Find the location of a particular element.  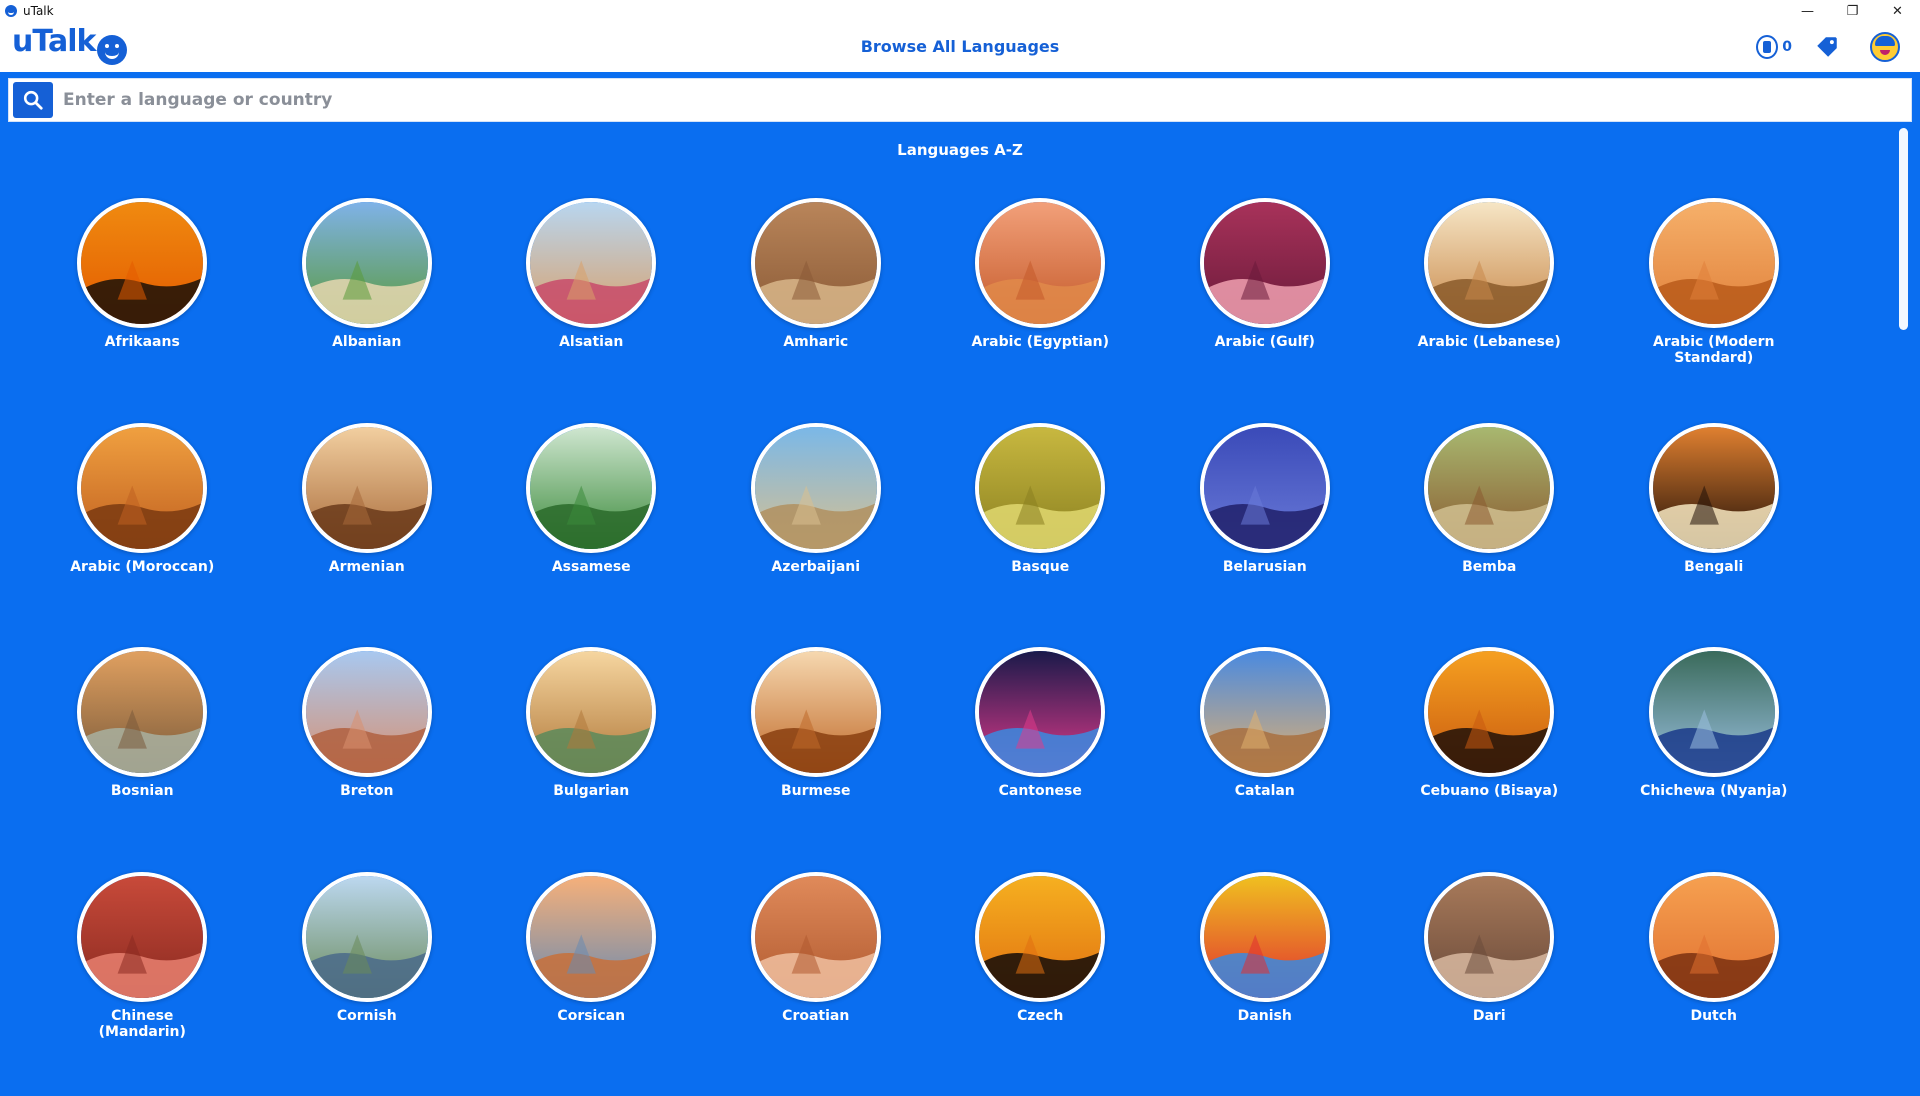

language-name: Danish is located at coordinates (1265, 1016).